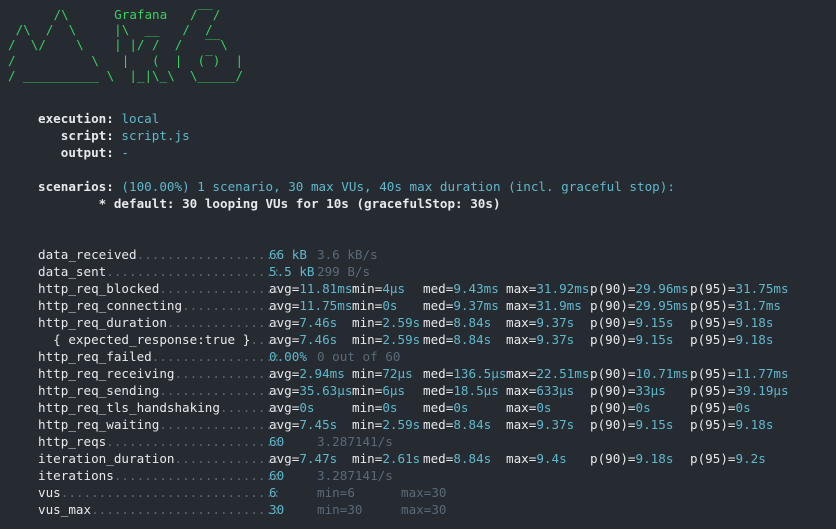 Image resolution: width=836 pixels, height=529 pixels. I want to click on stat-min: min=4µs, so click(378, 288).